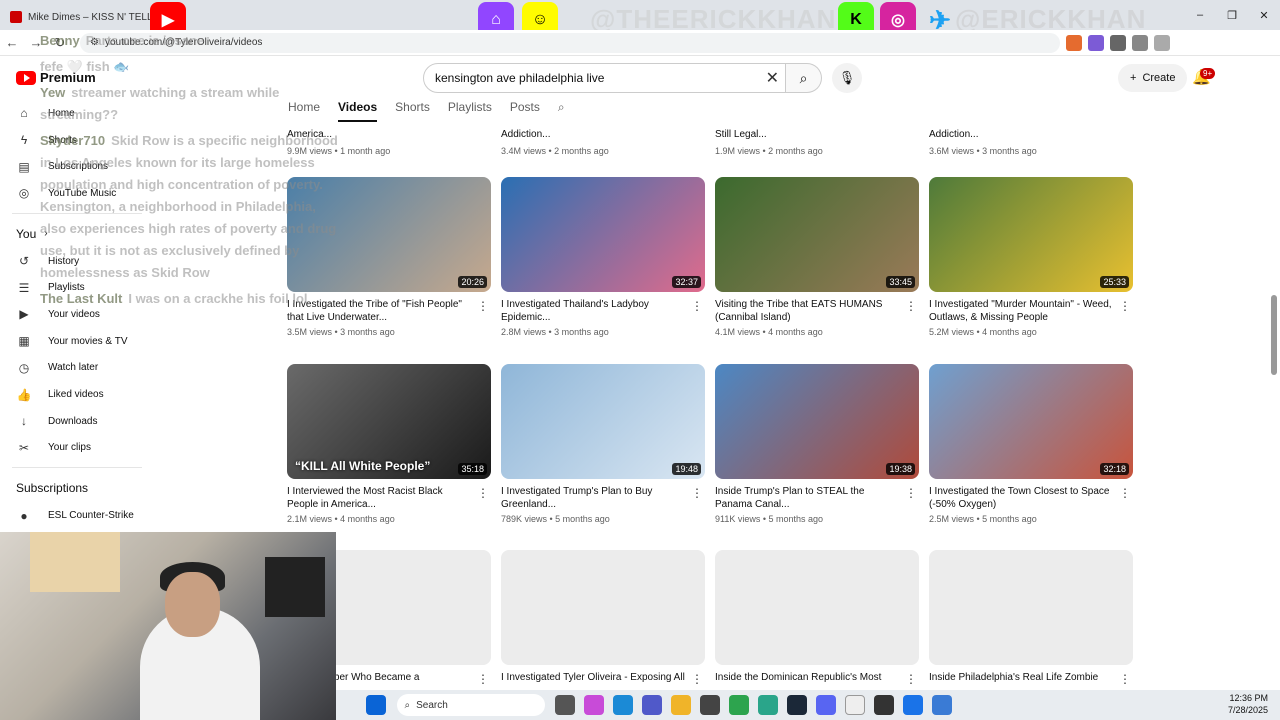 This screenshot has width=1280, height=720. What do you see at coordinates (470, 111) in the screenshot?
I see `tab-playlists: Playlists` at bounding box center [470, 111].